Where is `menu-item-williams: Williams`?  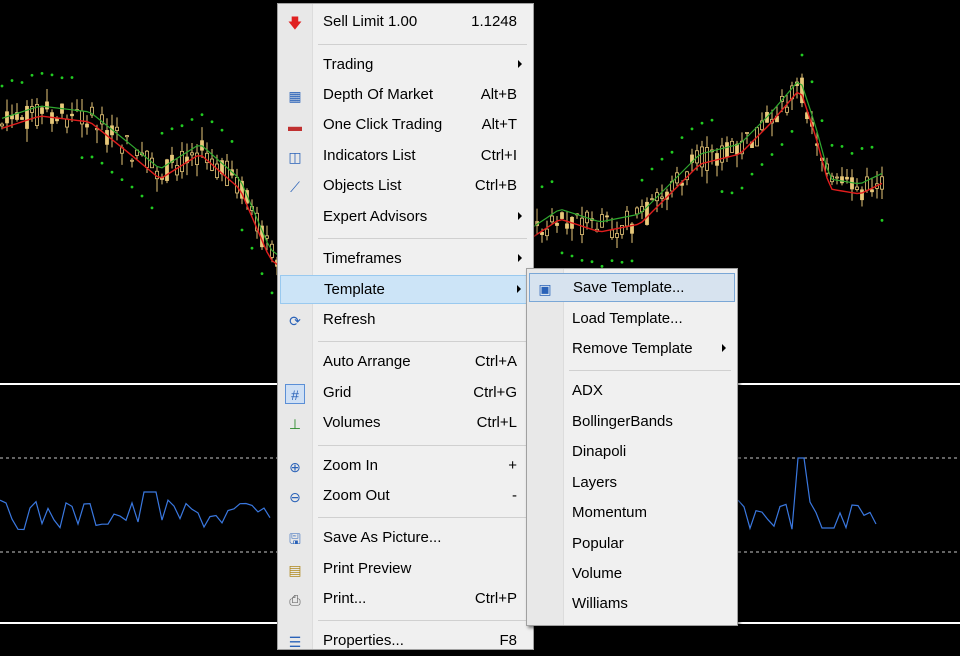
menu-item-williams: Williams is located at coordinates (632, 604).